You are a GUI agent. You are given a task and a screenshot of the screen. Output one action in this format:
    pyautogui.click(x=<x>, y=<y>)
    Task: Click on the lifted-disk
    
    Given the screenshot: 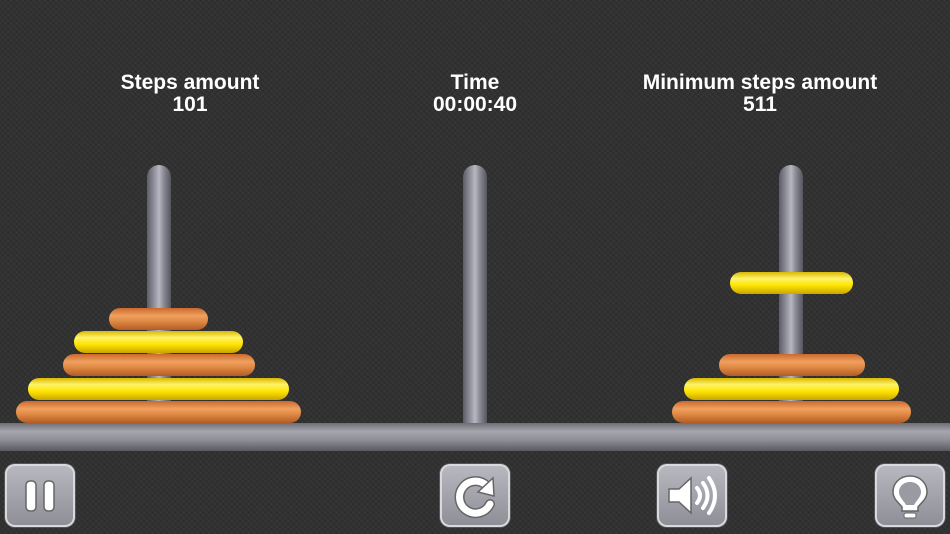 What is the action you would take?
    pyautogui.click(x=791, y=283)
    